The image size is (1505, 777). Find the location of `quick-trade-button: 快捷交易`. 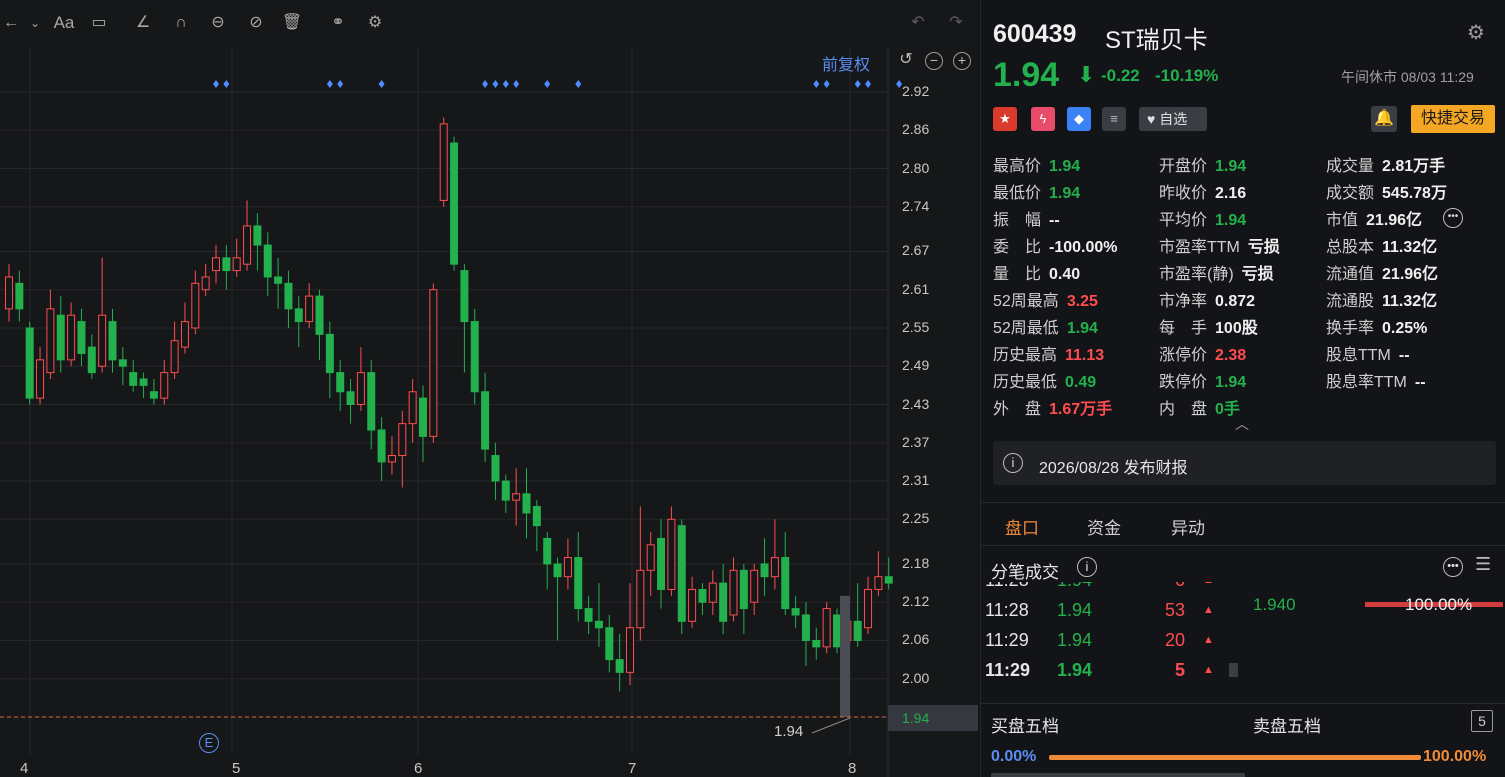

quick-trade-button: 快捷交易 is located at coordinates (1453, 119).